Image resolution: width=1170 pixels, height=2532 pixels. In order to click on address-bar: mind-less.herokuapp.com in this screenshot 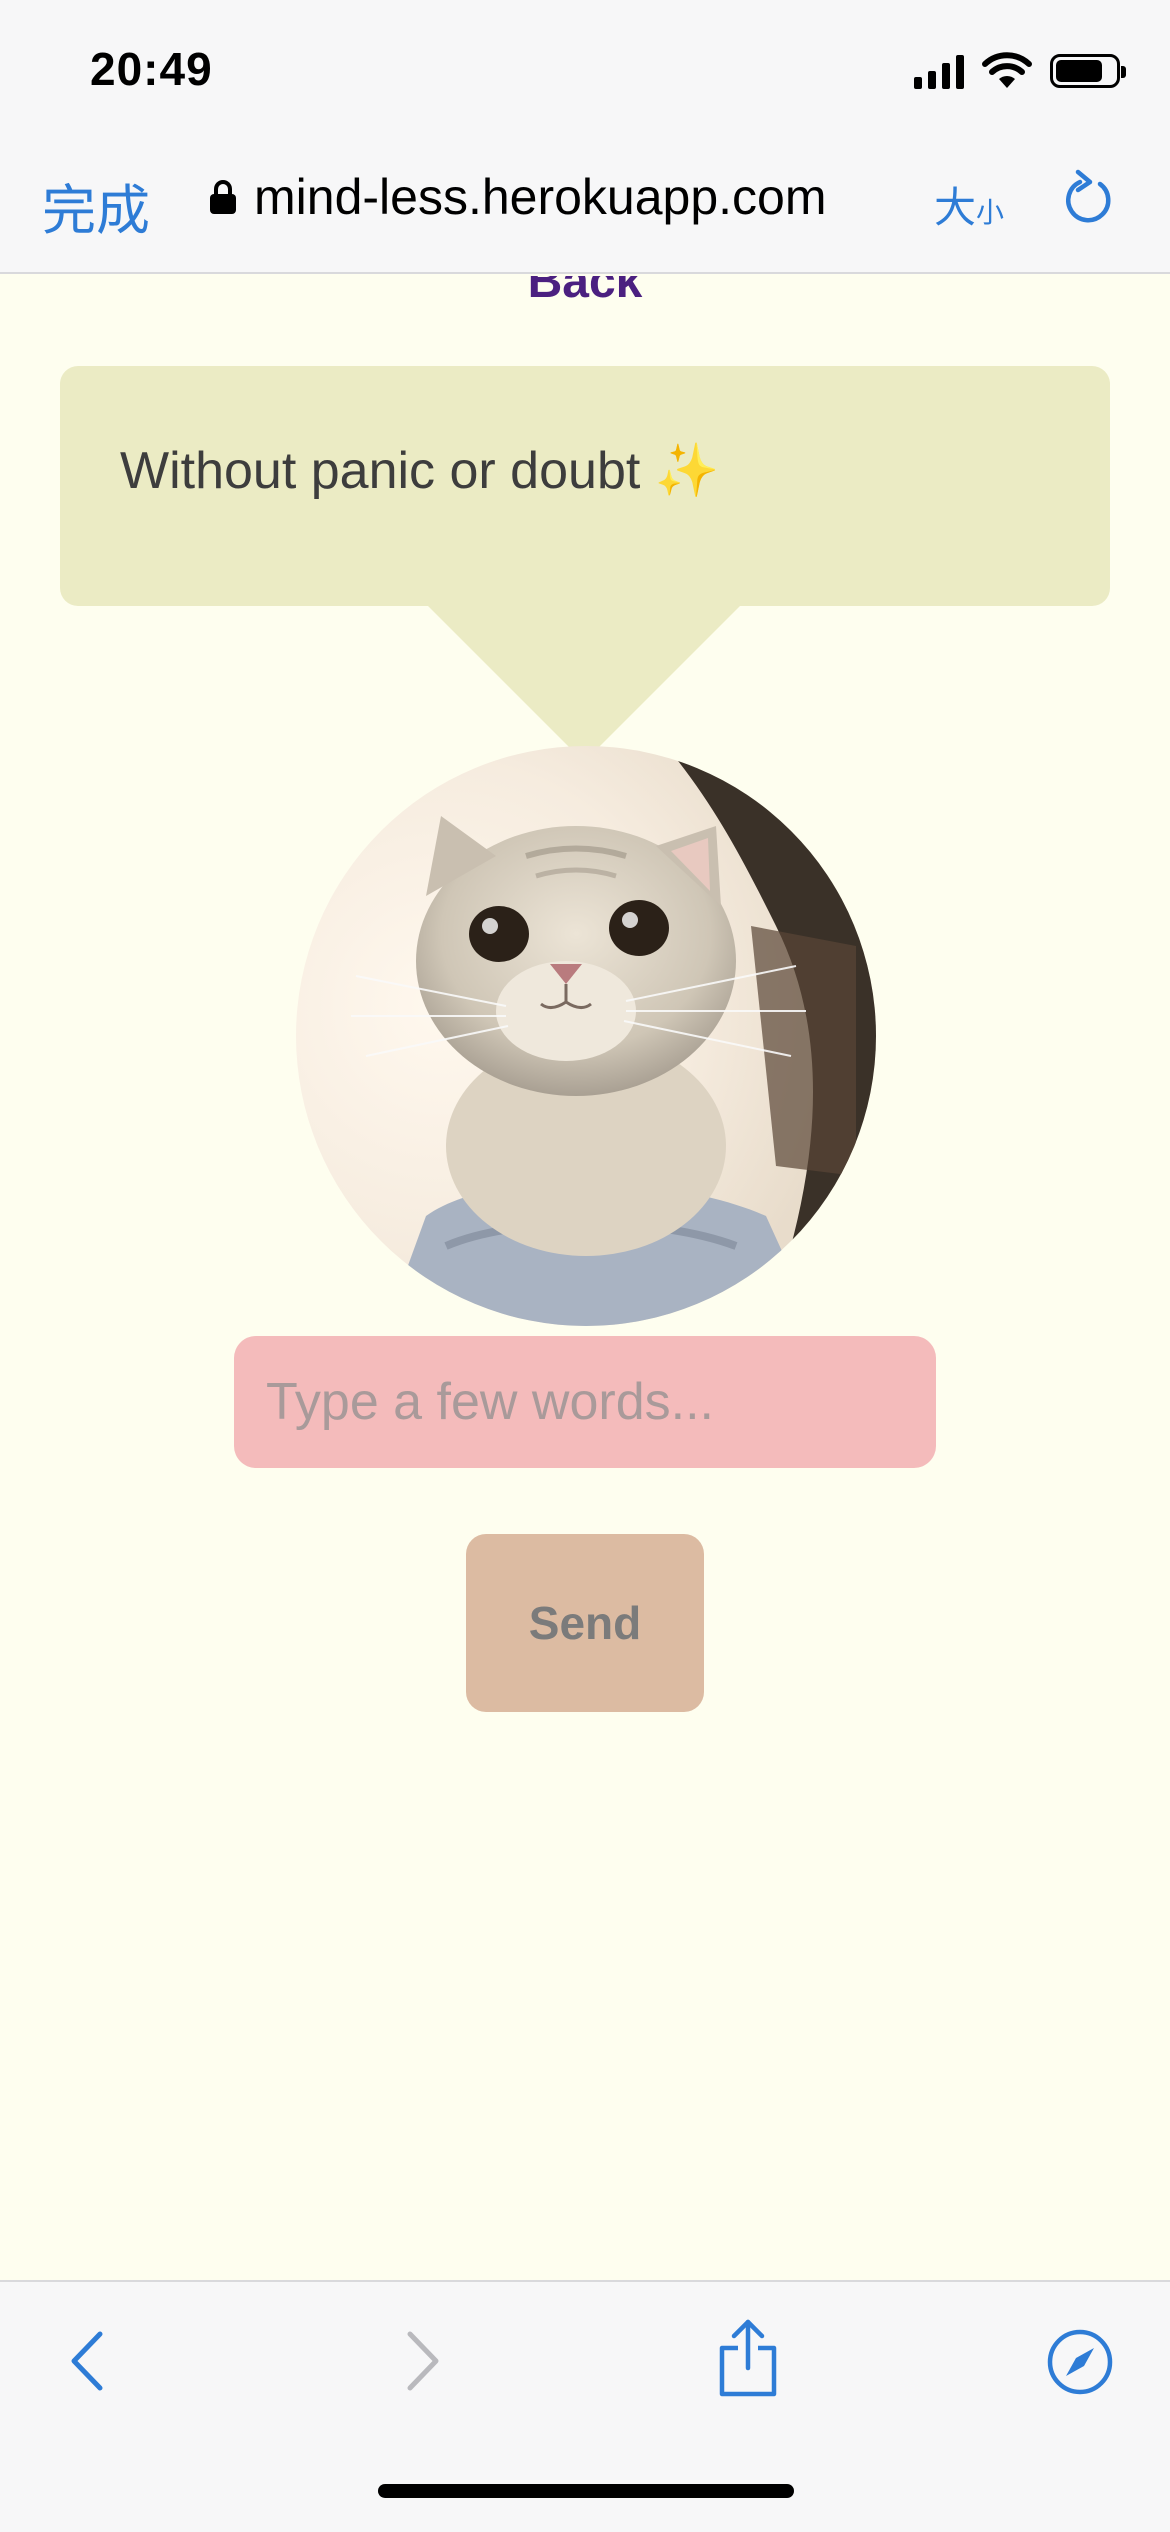, I will do `click(518, 197)`.